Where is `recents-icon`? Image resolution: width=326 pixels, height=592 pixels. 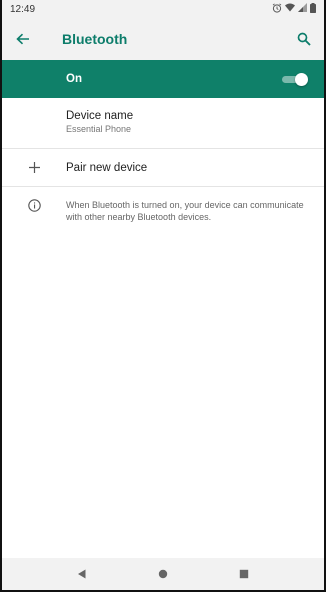
recents-icon is located at coordinates (244, 574).